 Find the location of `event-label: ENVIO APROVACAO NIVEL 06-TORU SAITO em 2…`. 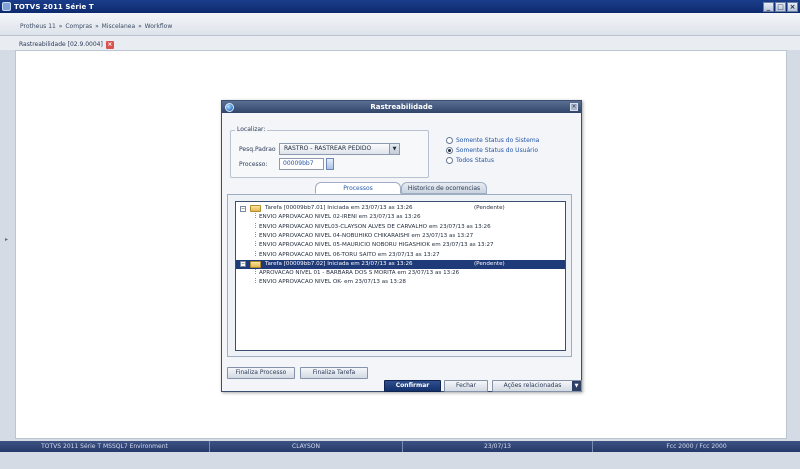

event-label: ENVIO APROVACAO NIVEL 06-TORU SAITO em 2… is located at coordinates (349, 254).